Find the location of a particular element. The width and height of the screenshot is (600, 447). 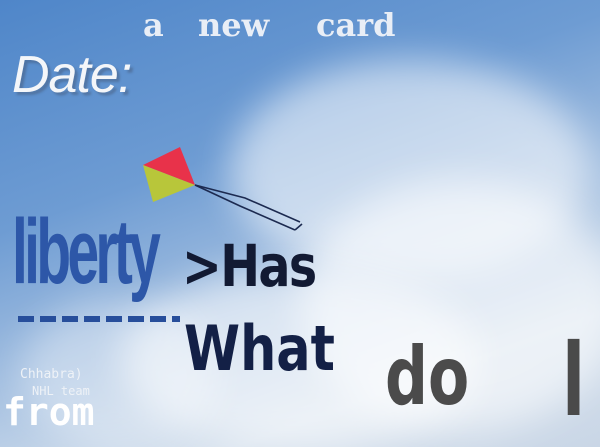

title-word-new: new is located at coordinates (234, 25).